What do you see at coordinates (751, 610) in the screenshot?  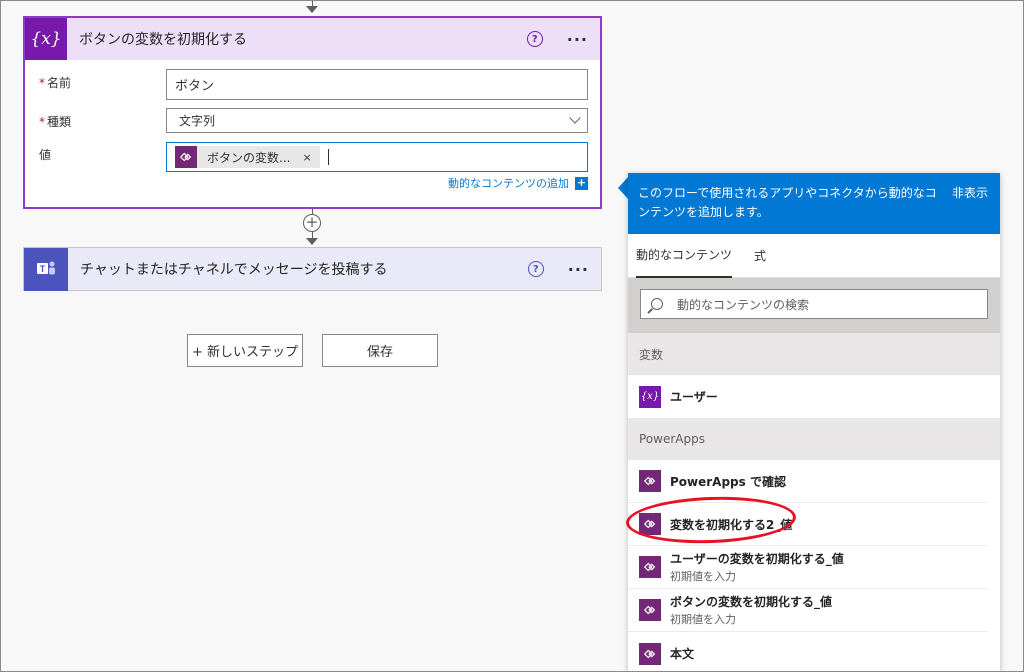 I see `item-text-block: ボタンの変数を初期化する_値 初期値を入力` at bounding box center [751, 610].